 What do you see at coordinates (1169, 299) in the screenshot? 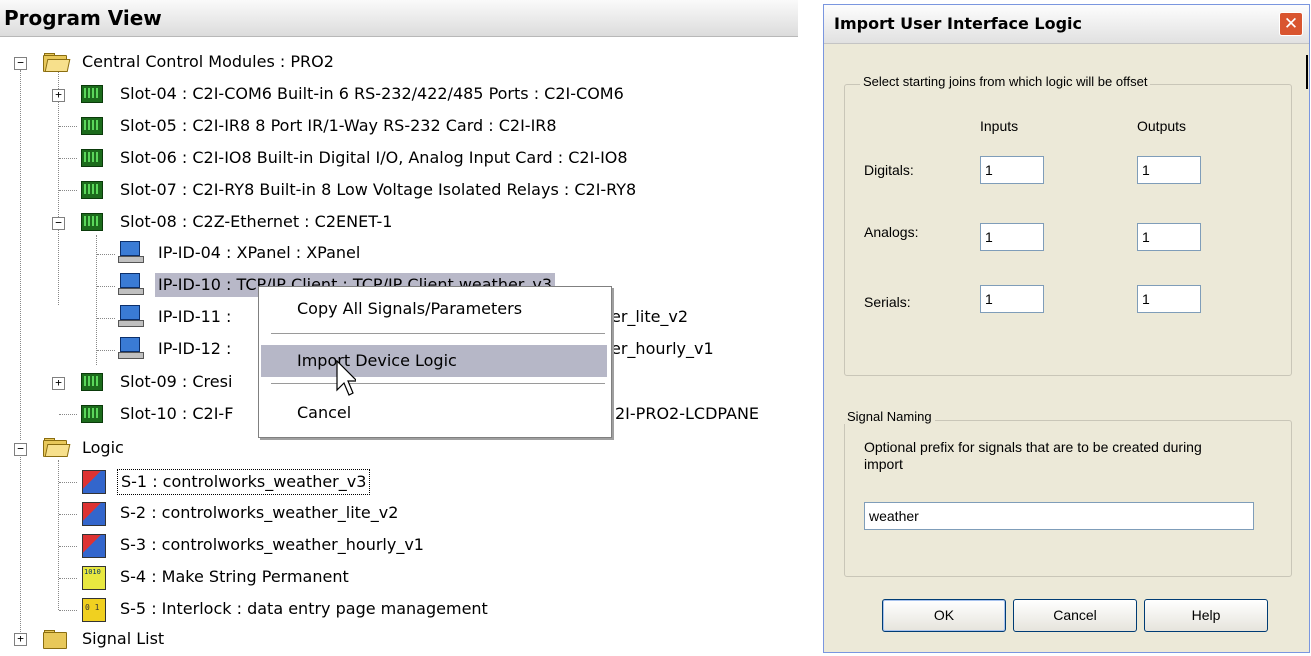
I see `serials-output-field: 1` at bounding box center [1169, 299].